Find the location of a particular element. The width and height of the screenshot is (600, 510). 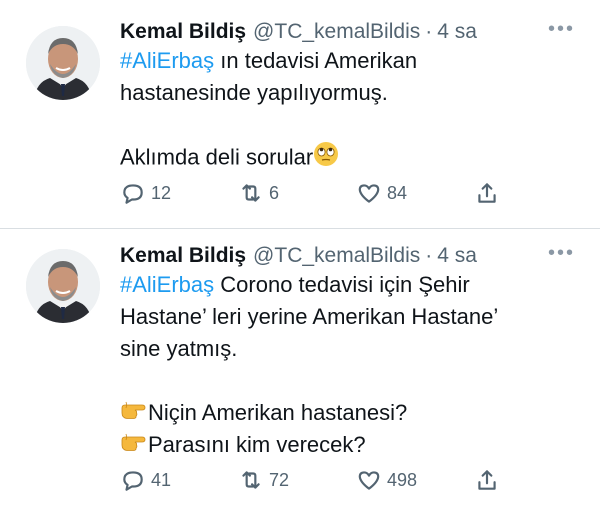

reply-count: 12 is located at coordinates (161, 192).